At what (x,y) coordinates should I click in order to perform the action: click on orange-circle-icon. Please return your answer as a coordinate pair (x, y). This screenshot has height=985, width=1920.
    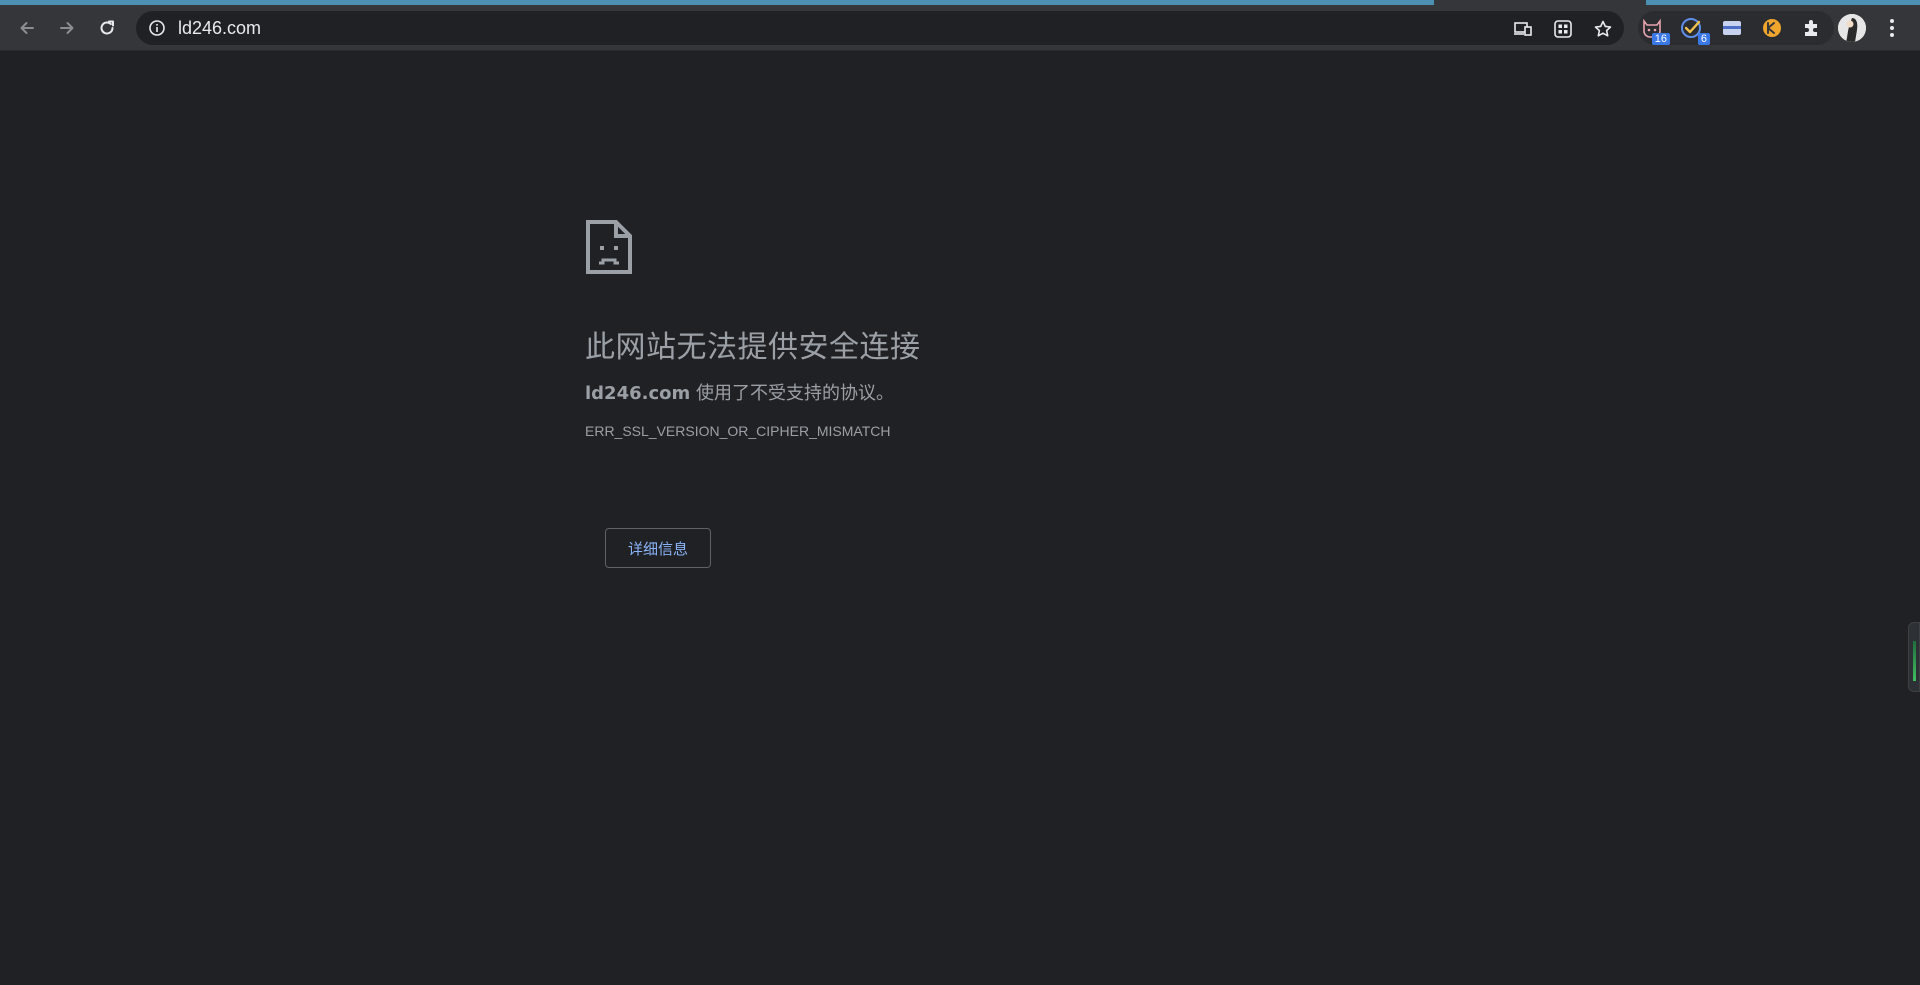
    Looking at the image, I should click on (1772, 28).